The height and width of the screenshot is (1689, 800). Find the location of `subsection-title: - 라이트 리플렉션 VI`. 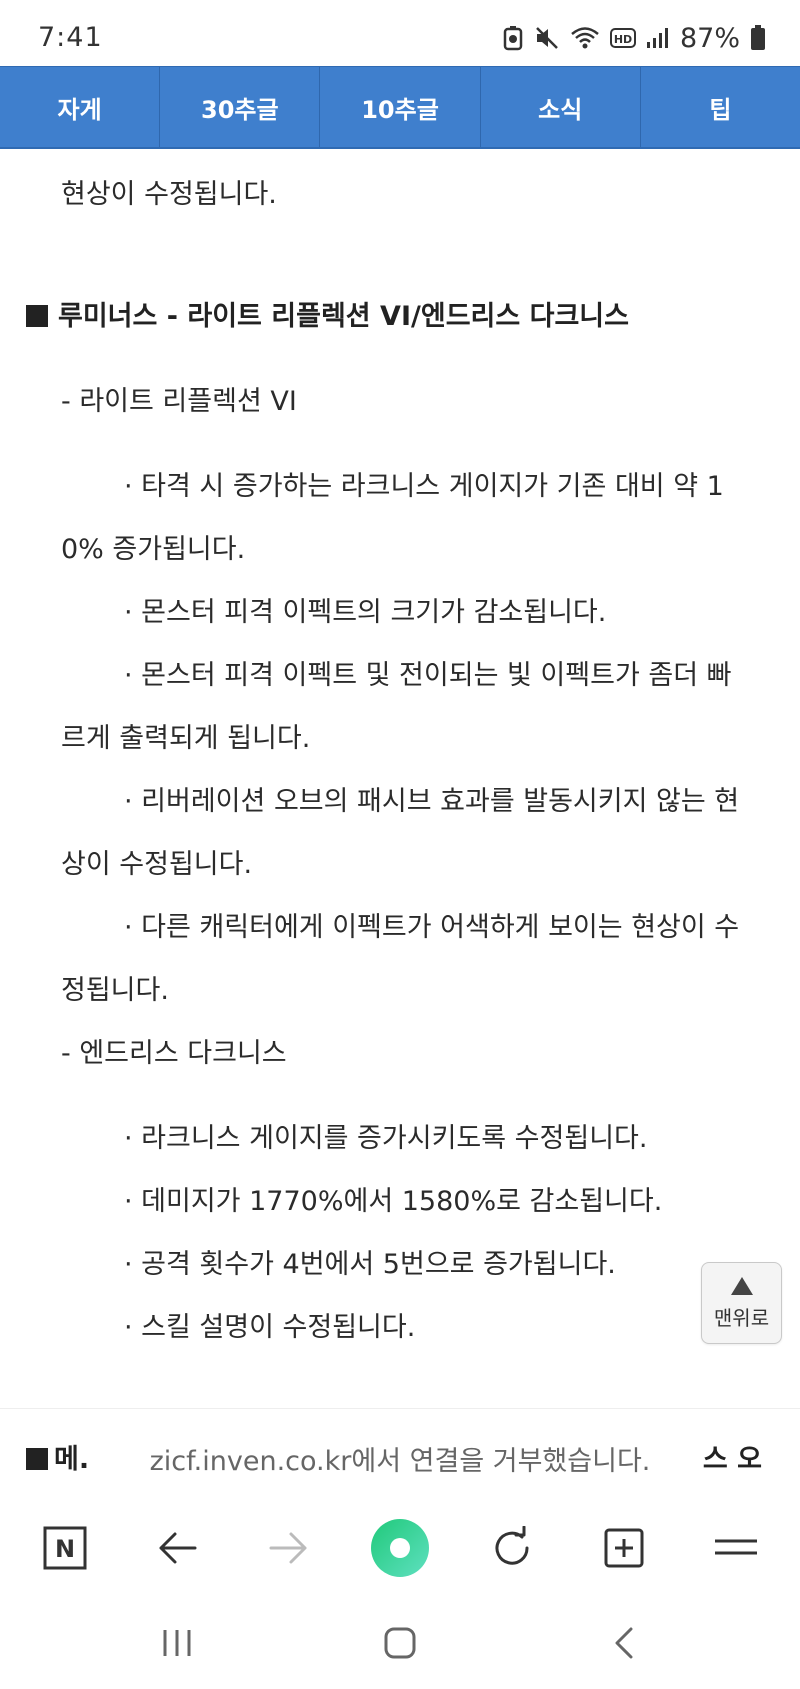

subsection-title: - 라이트 리플렉션 VI is located at coordinates (179, 401).